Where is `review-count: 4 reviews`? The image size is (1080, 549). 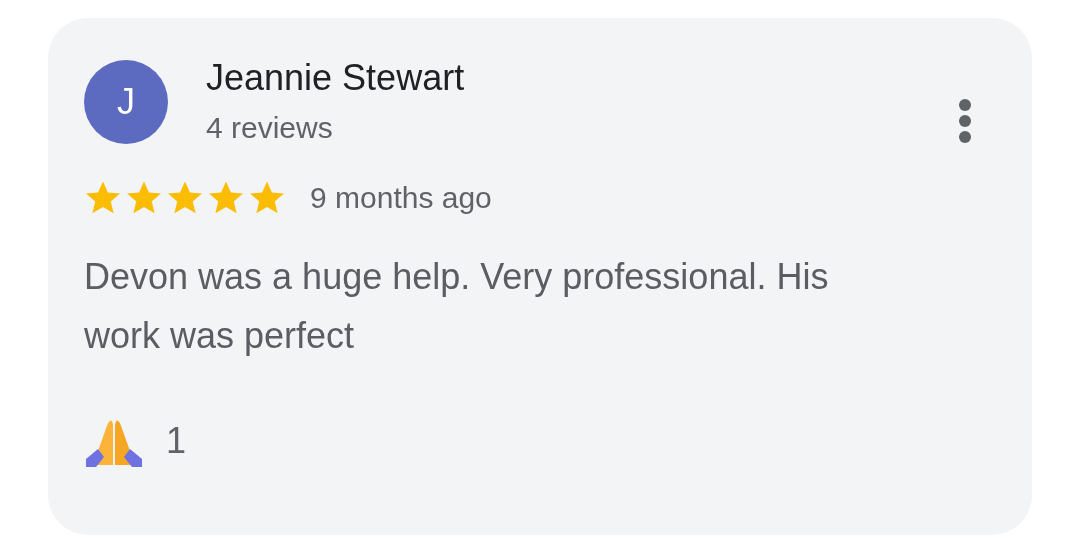
review-count: 4 reviews is located at coordinates (270, 128).